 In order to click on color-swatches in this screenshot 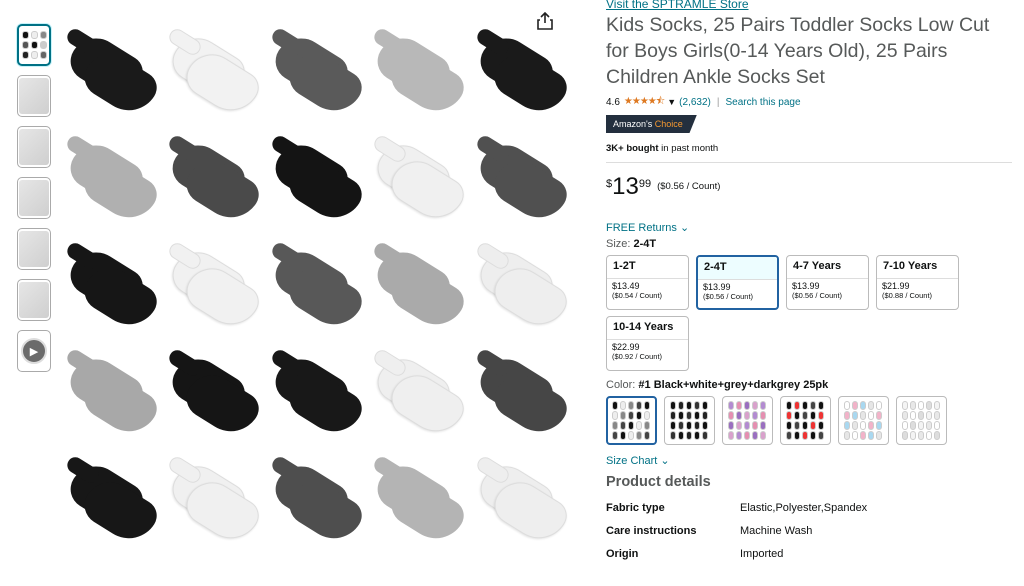, I will do `click(811, 420)`.